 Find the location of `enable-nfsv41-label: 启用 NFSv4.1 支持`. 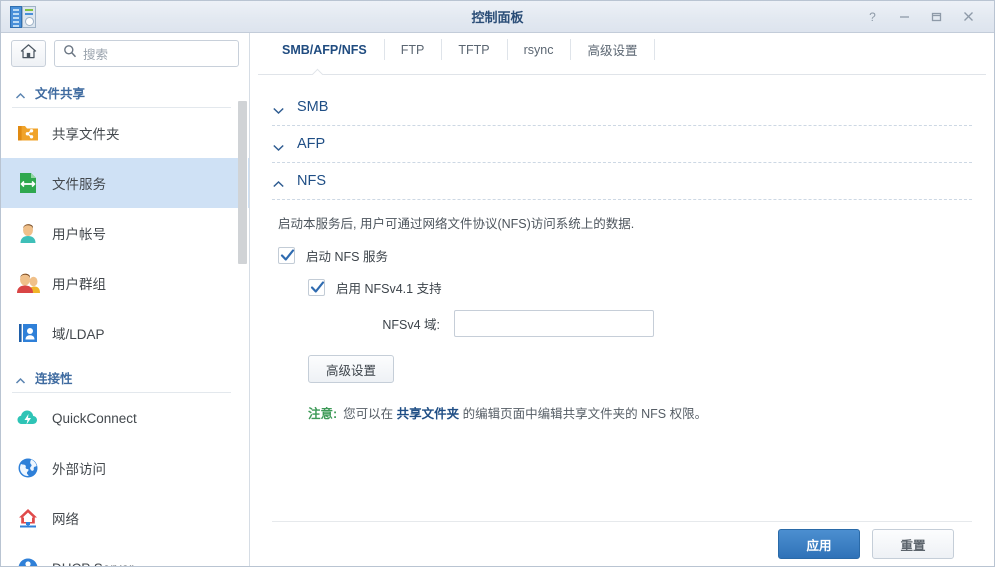

enable-nfsv41-label: 启用 NFSv4.1 支持 is located at coordinates (389, 289).